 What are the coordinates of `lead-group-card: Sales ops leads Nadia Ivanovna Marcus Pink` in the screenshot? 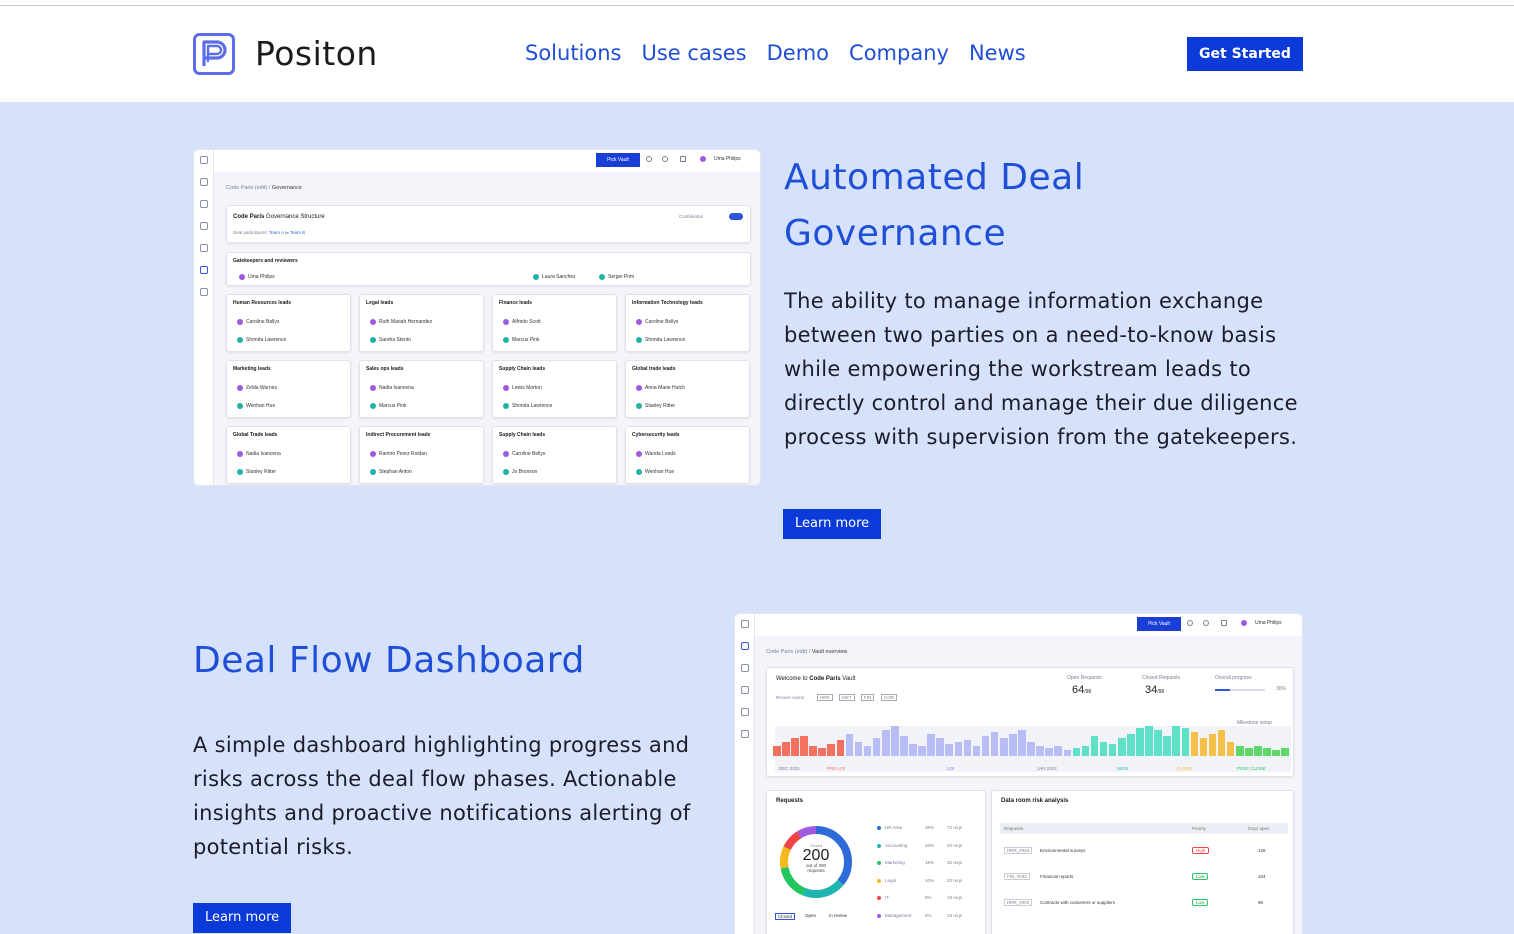 It's located at (421, 389).